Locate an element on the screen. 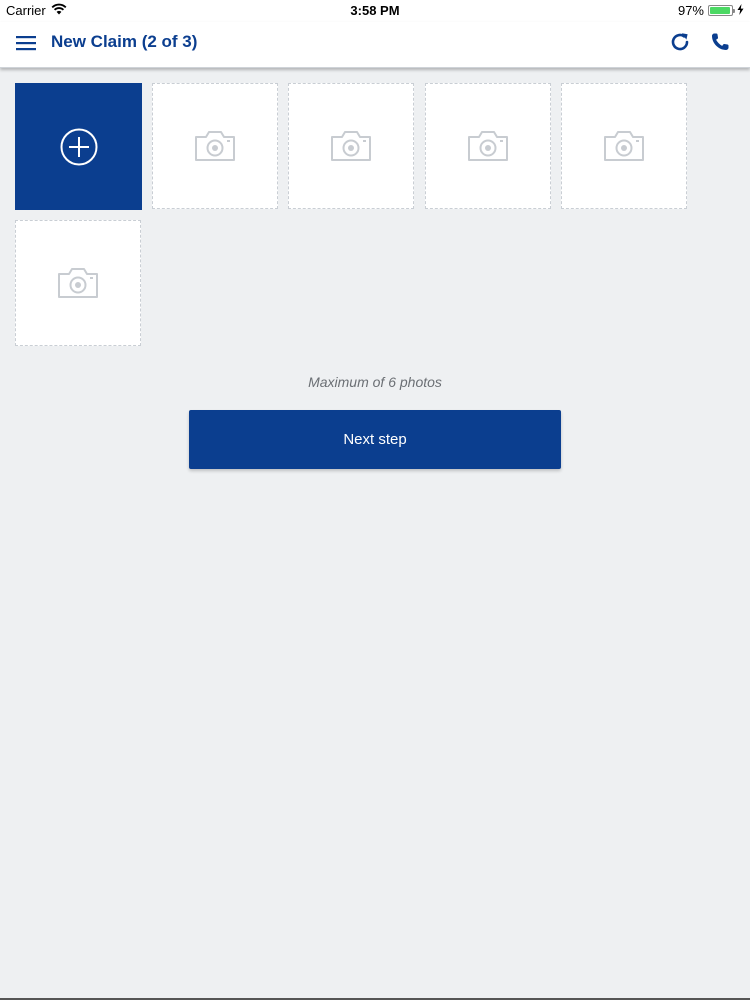 Image resolution: width=750 pixels, height=1000 pixels. status-bar: Carrier 3:58 PM 97% is located at coordinates (375, 11).